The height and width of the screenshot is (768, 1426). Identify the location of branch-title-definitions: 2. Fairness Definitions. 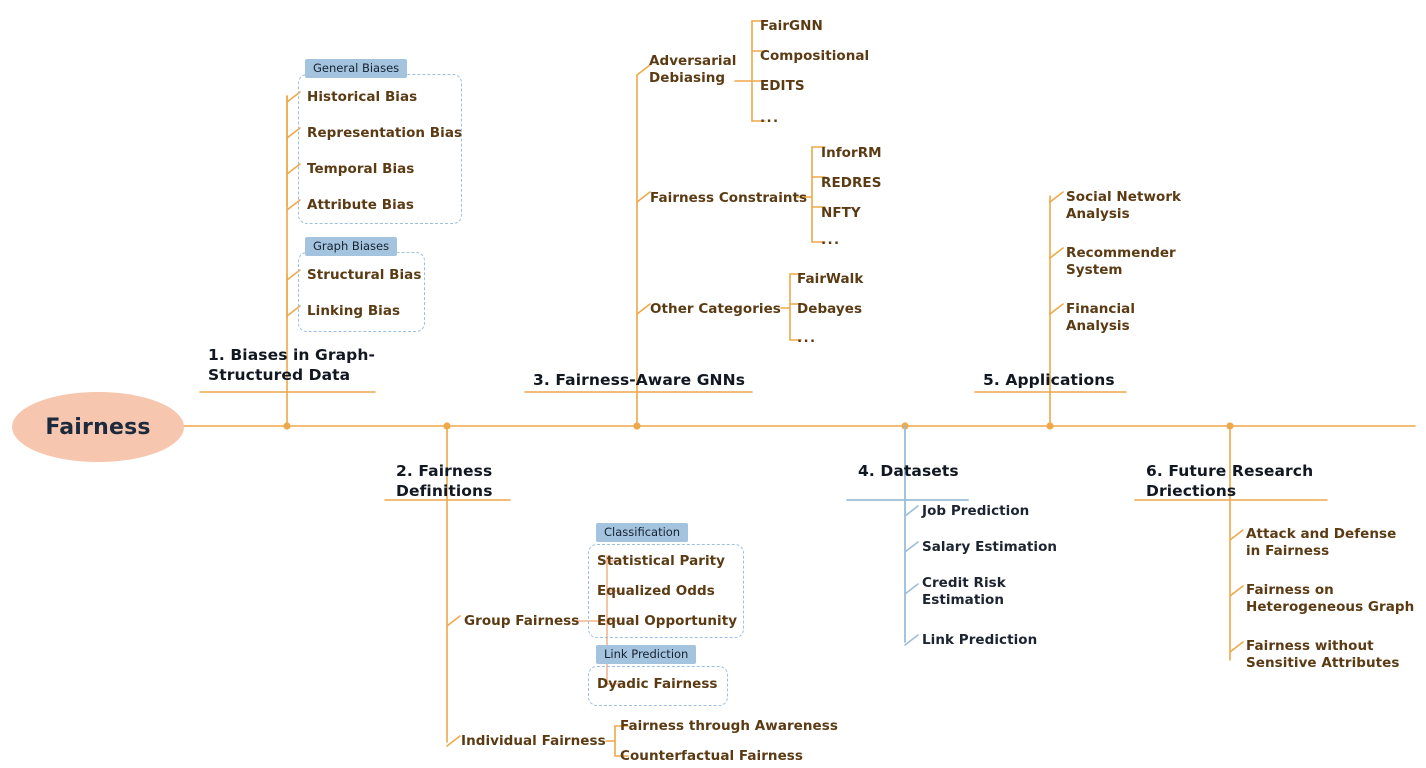
(444, 481).